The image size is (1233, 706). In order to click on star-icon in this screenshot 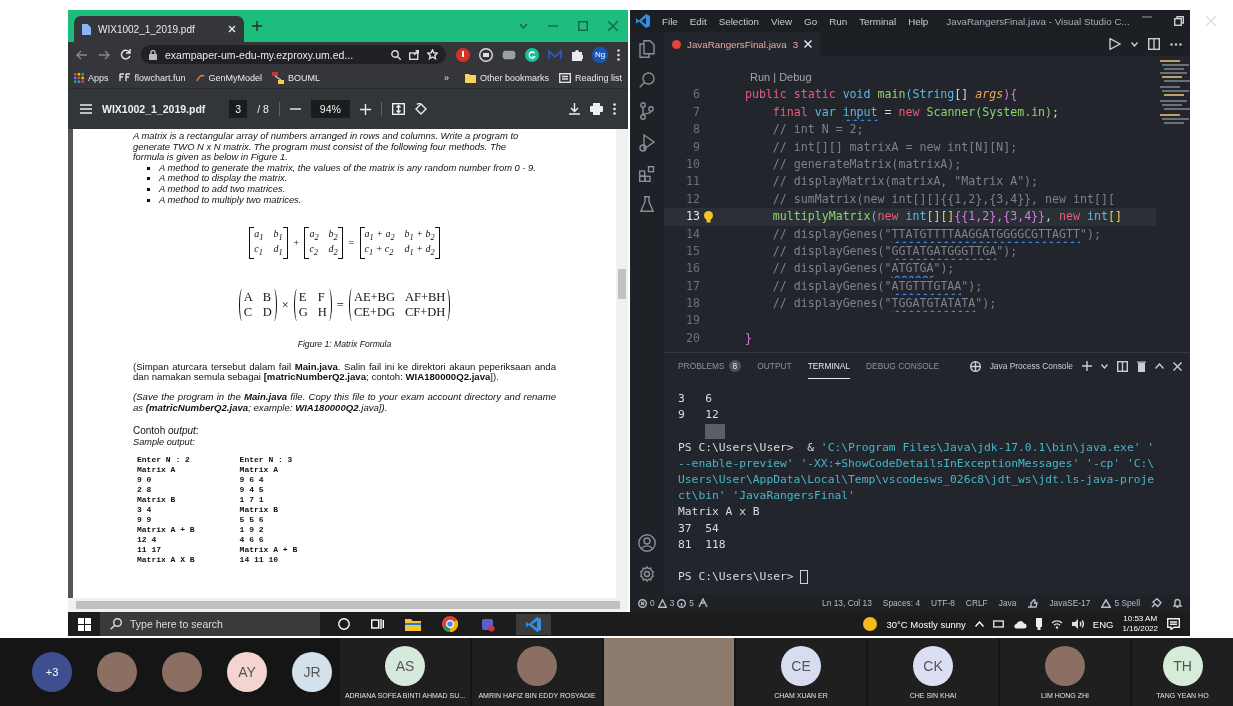, I will do `click(432, 54)`.